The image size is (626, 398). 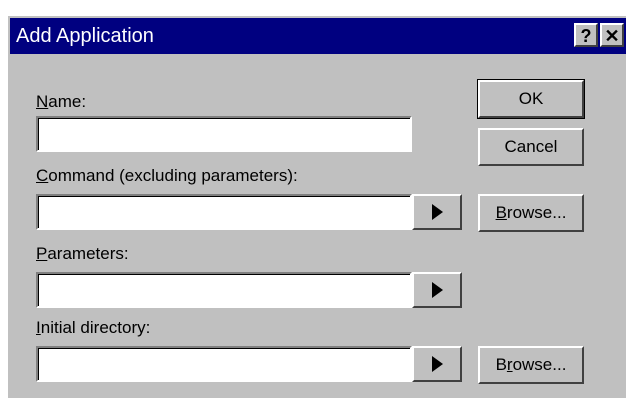 I want to click on initial-directory-arrow-button, so click(x=437, y=364).